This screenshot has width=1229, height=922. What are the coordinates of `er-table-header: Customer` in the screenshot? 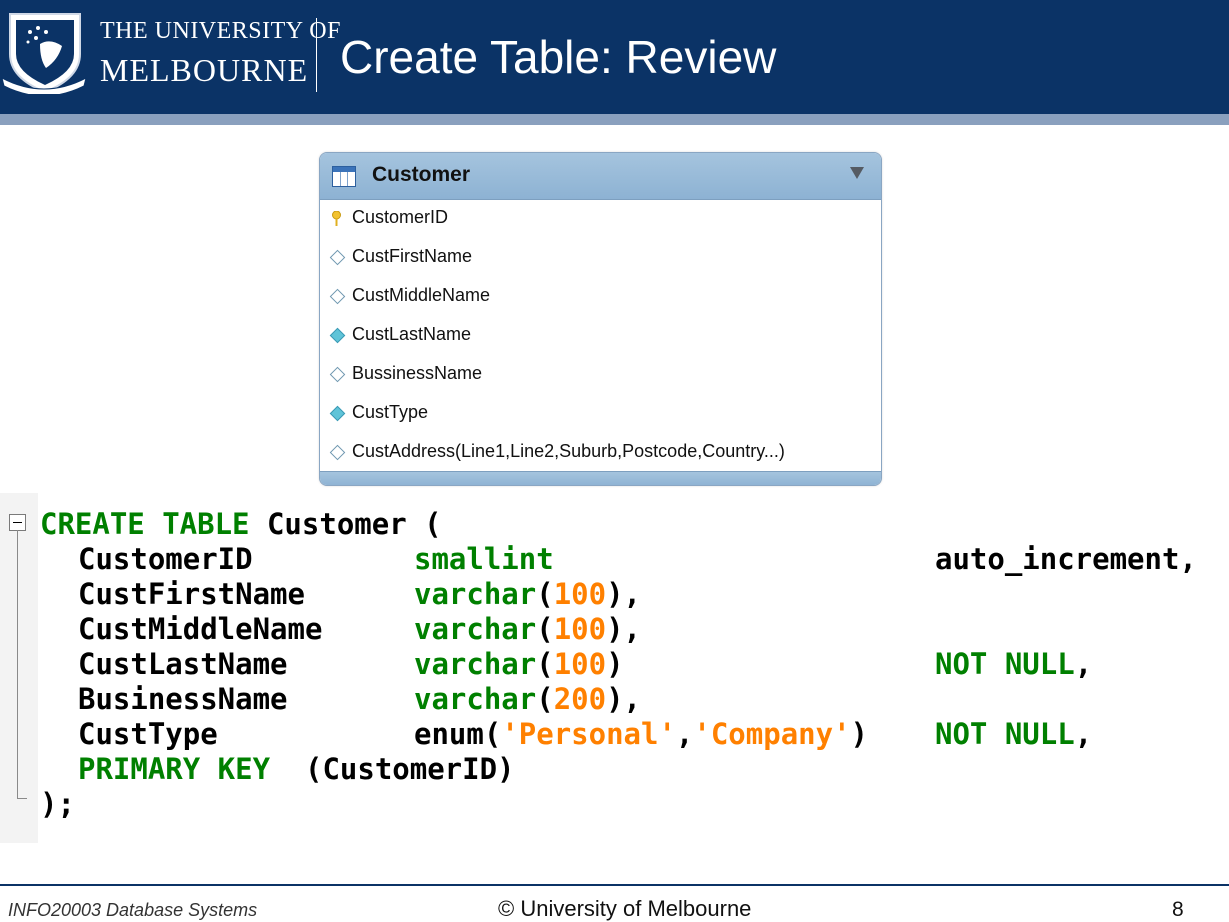 It's located at (600, 176).